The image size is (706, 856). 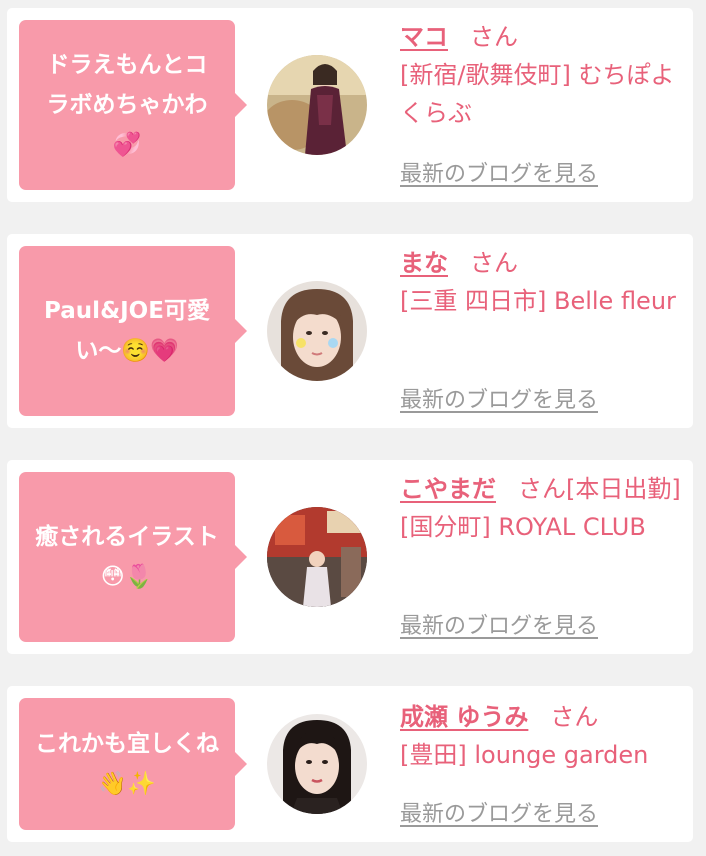 I want to click on comment-text: これかも宜しくね👋✨, so click(x=127, y=764).